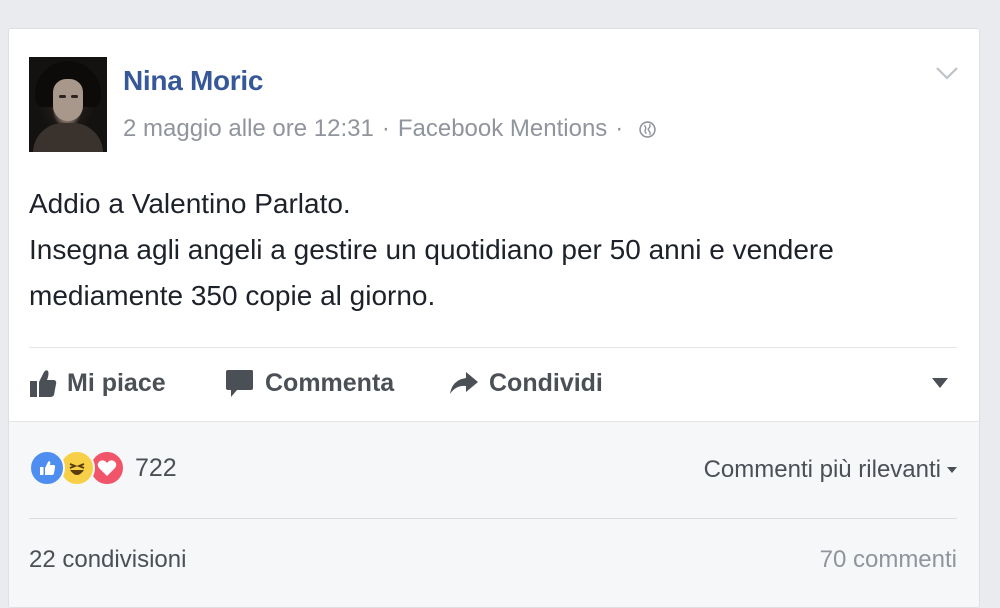 The image size is (1000, 608). Describe the element at coordinates (493, 518) in the screenshot. I see `footer-divider` at that location.